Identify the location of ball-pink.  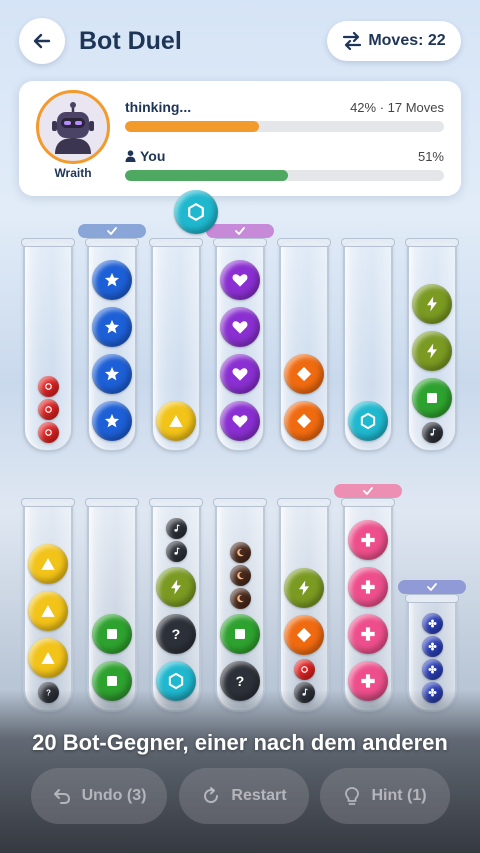
(368, 586).